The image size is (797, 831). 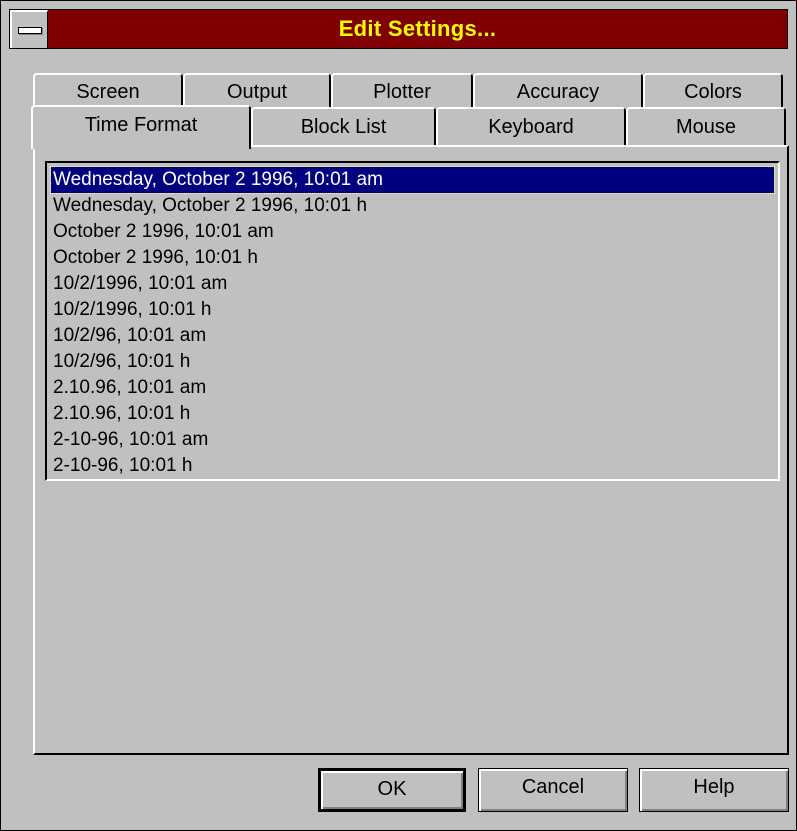 What do you see at coordinates (414, 336) in the screenshot?
I see `list-item: 10/2/96, 10:01 am` at bounding box center [414, 336].